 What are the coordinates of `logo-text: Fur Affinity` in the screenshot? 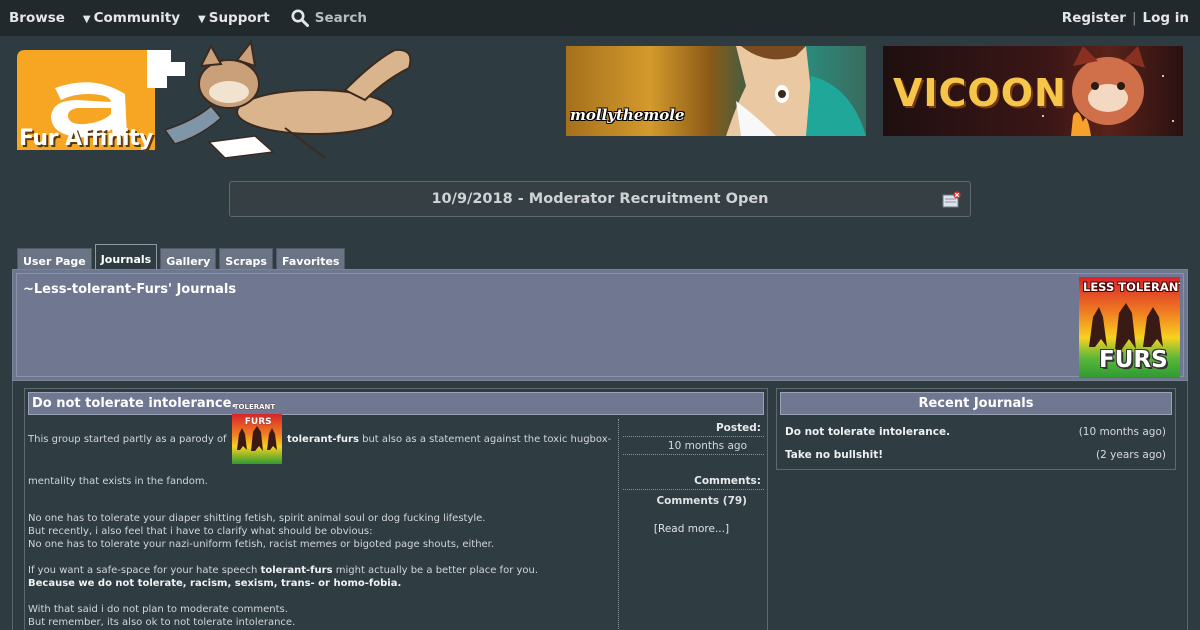 It's located at (86, 138).